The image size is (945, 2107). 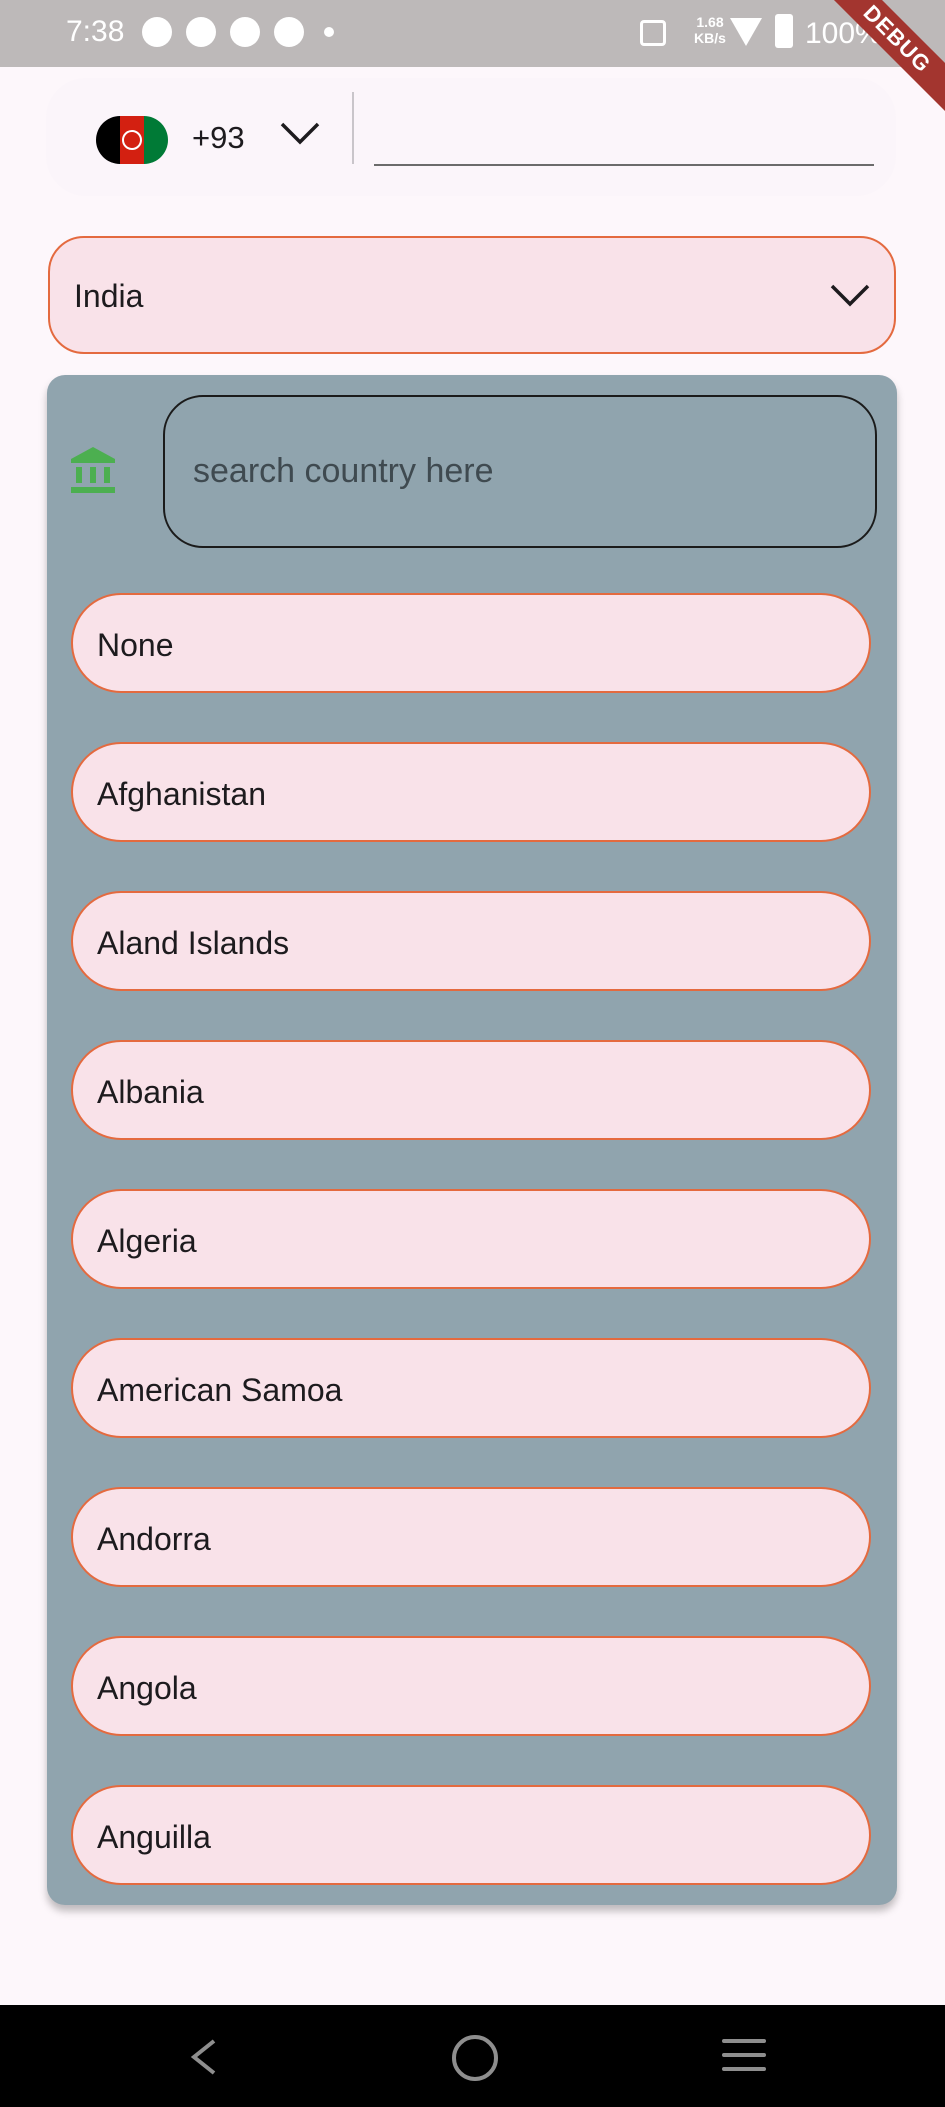 What do you see at coordinates (710, 30) in the screenshot?
I see `network-speed: 1.68 KB/s` at bounding box center [710, 30].